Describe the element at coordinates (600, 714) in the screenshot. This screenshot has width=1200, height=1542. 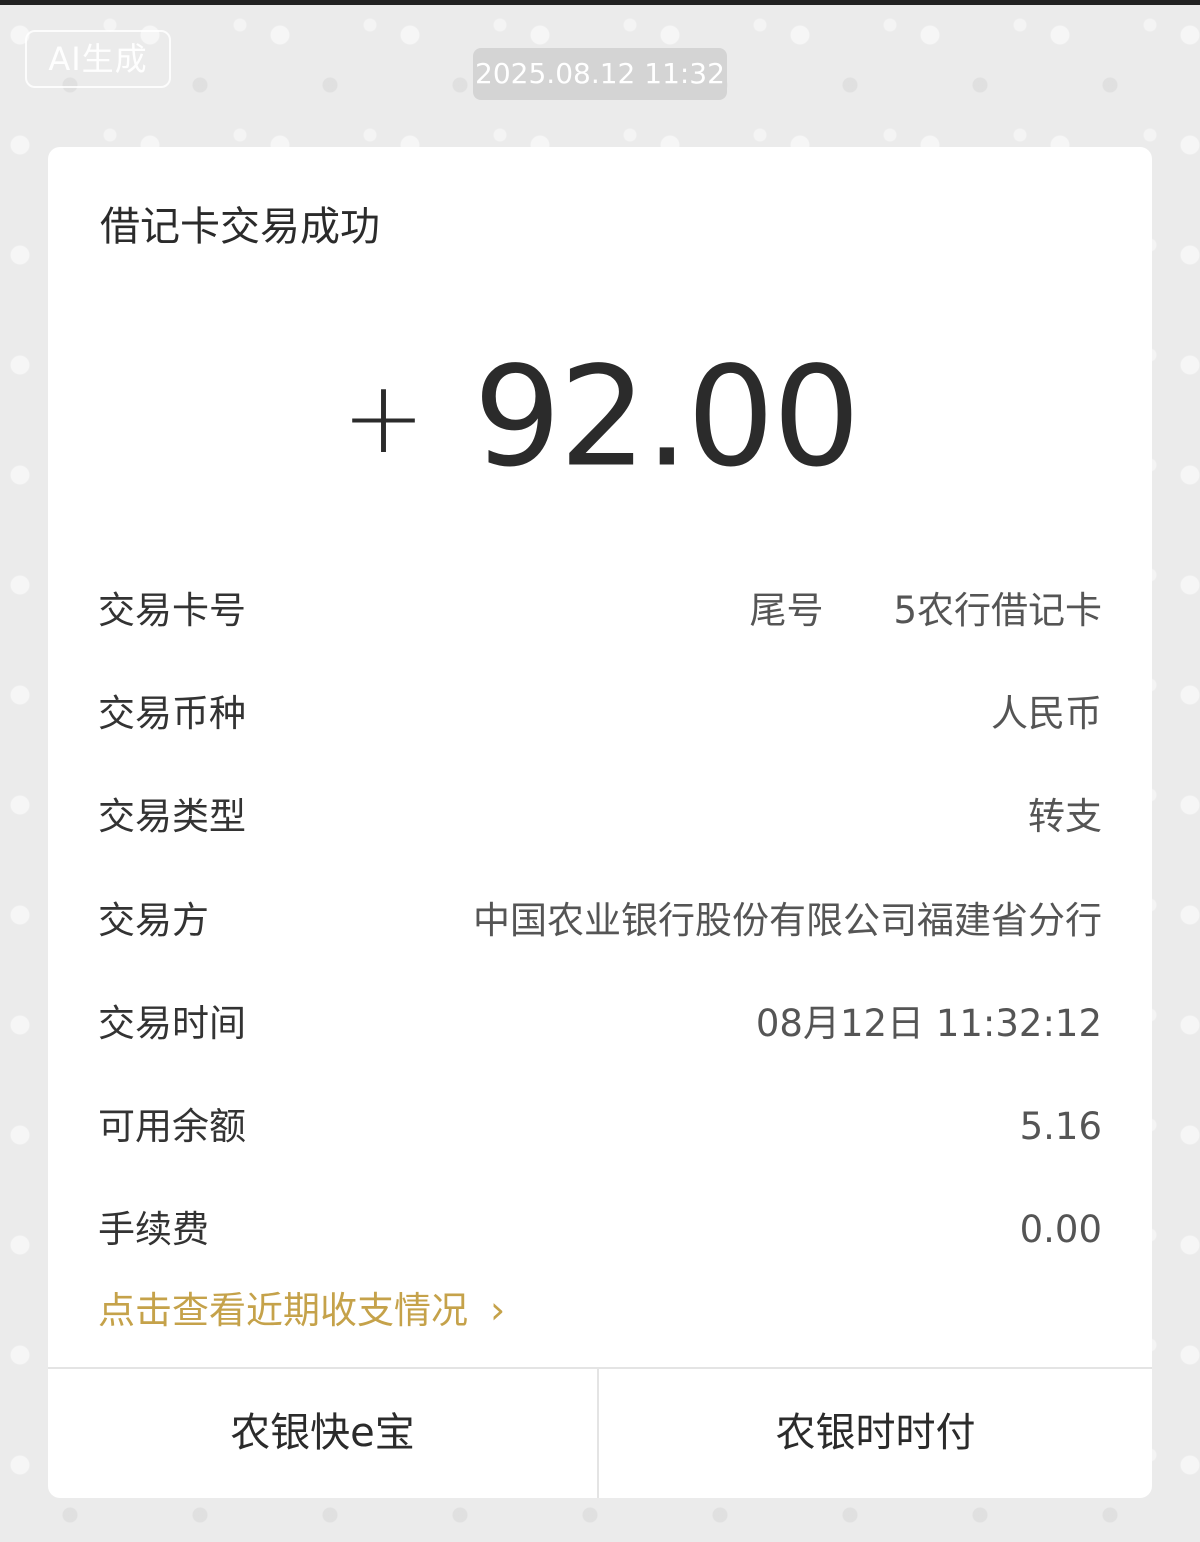
I see `row-currency: 交易币种 人民币` at that location.